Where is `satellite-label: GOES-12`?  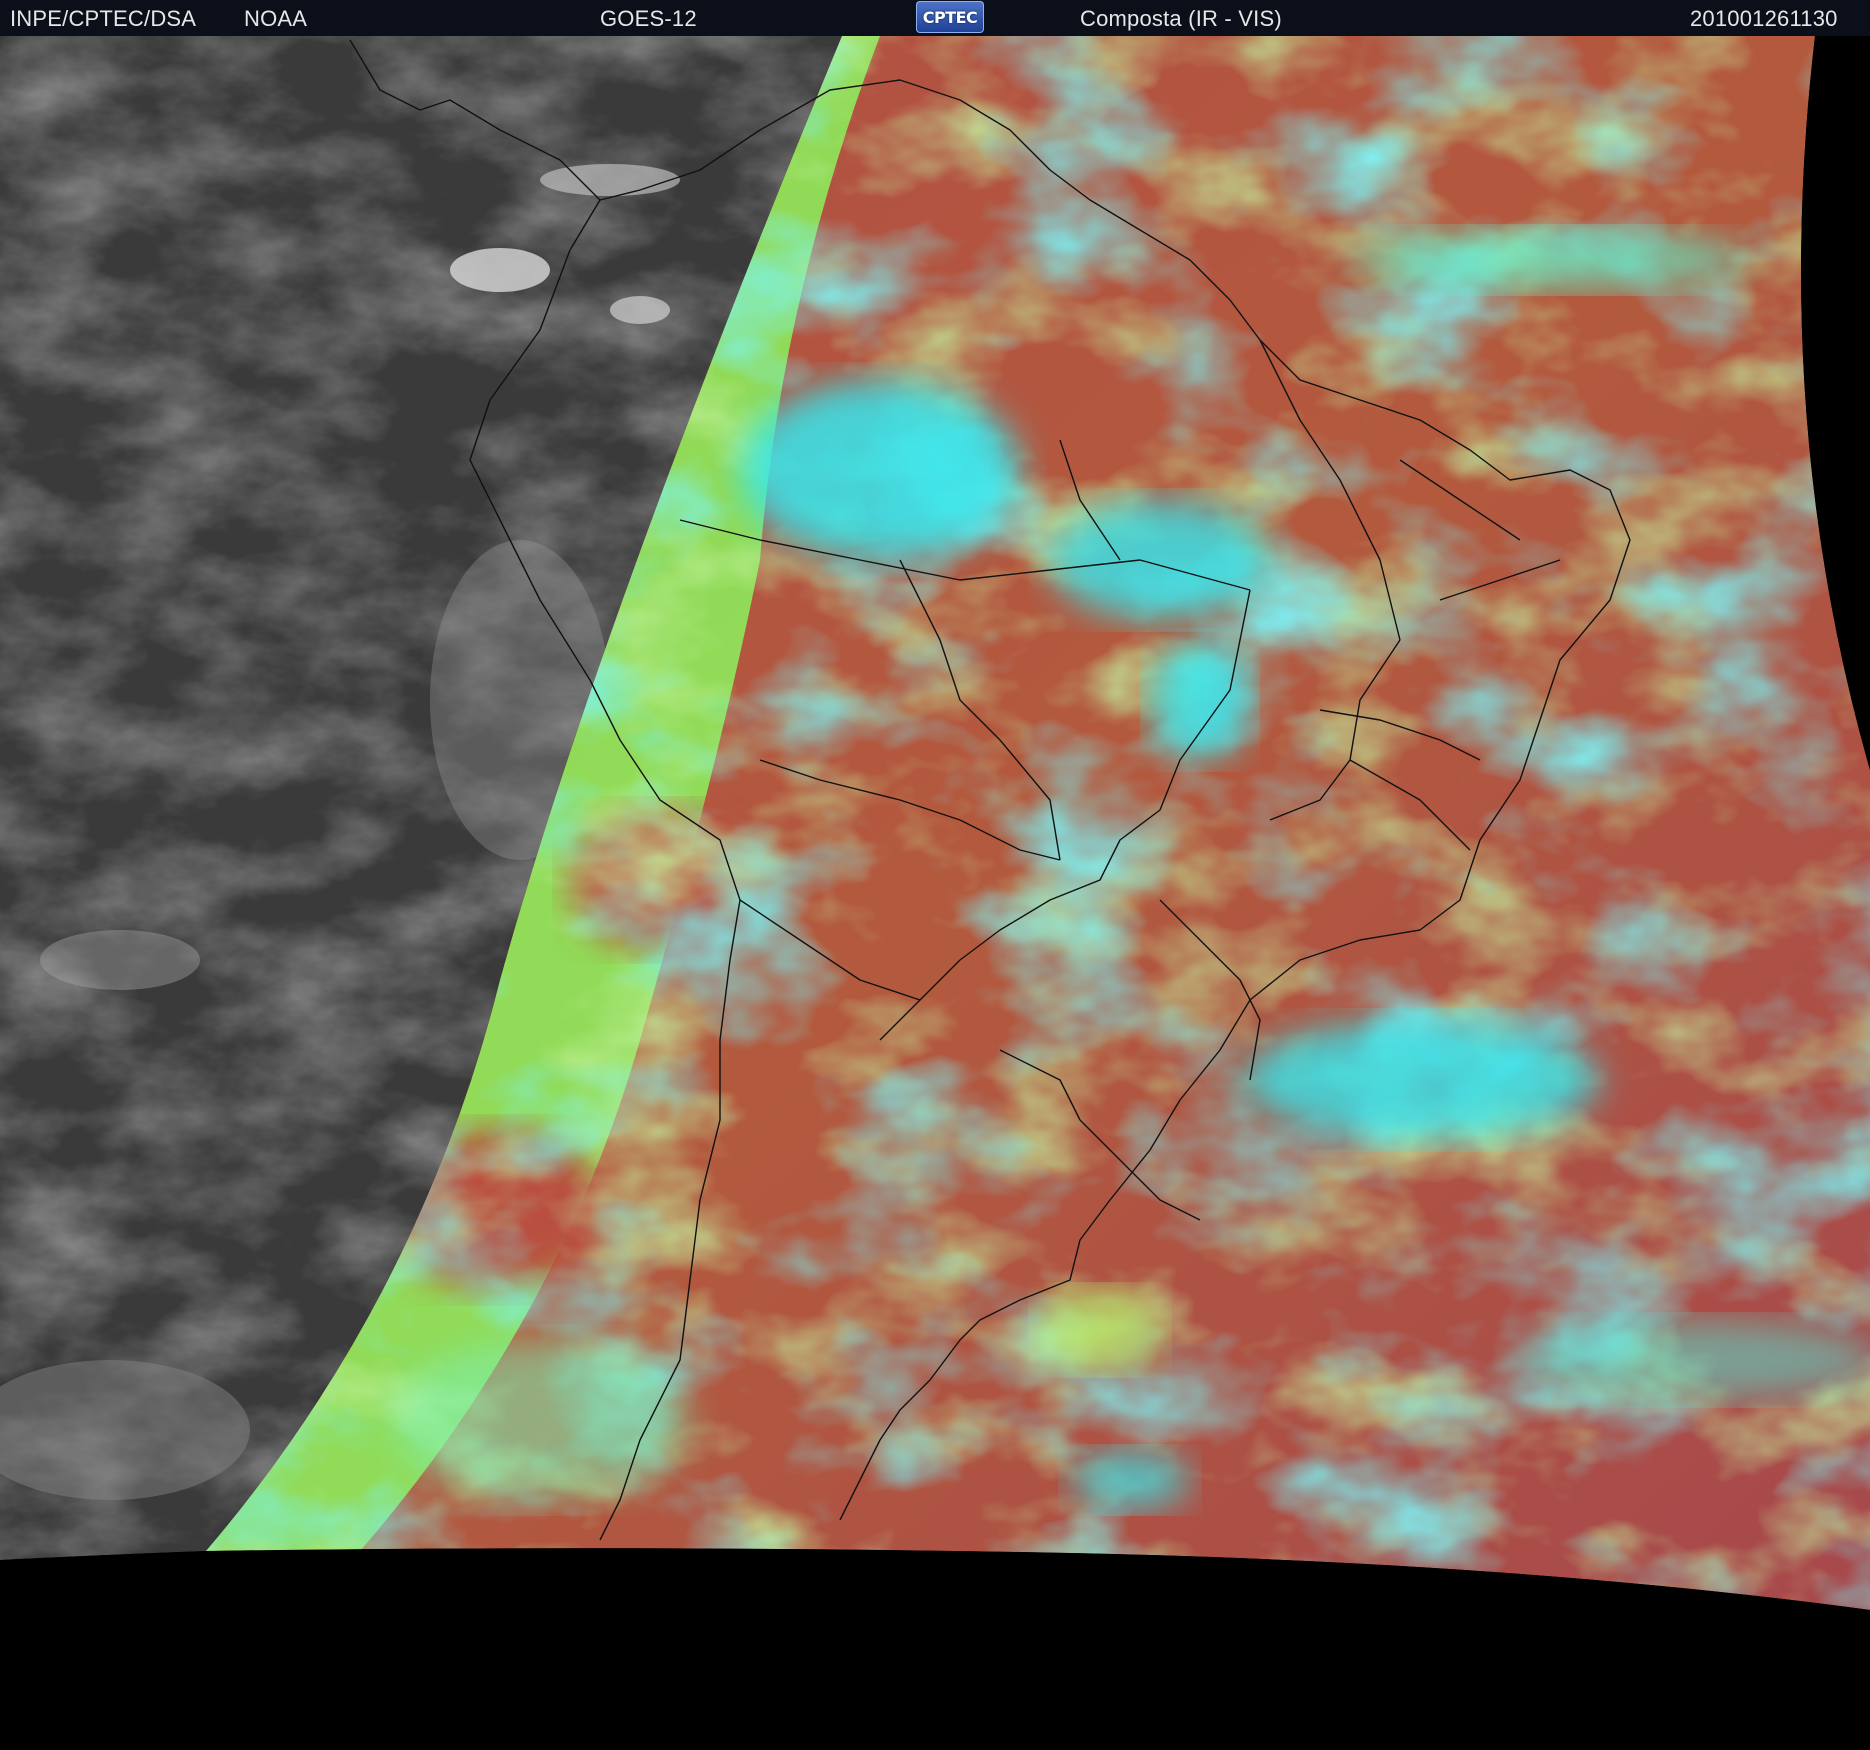
satellite-label: GOES-12 is located at coordinates (648, 18).